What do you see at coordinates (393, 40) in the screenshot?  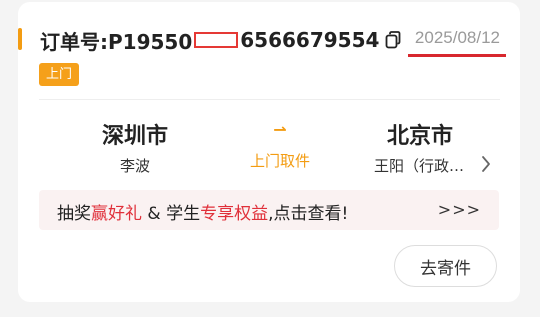 I see `copy-icon` at bounding box center [393, 40].